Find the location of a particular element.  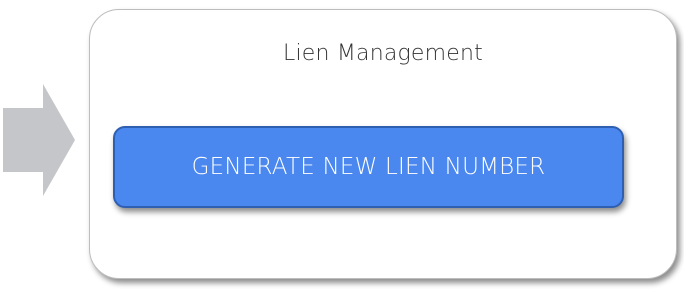

flow-arrow-icon is located at coordinates (39, 140).